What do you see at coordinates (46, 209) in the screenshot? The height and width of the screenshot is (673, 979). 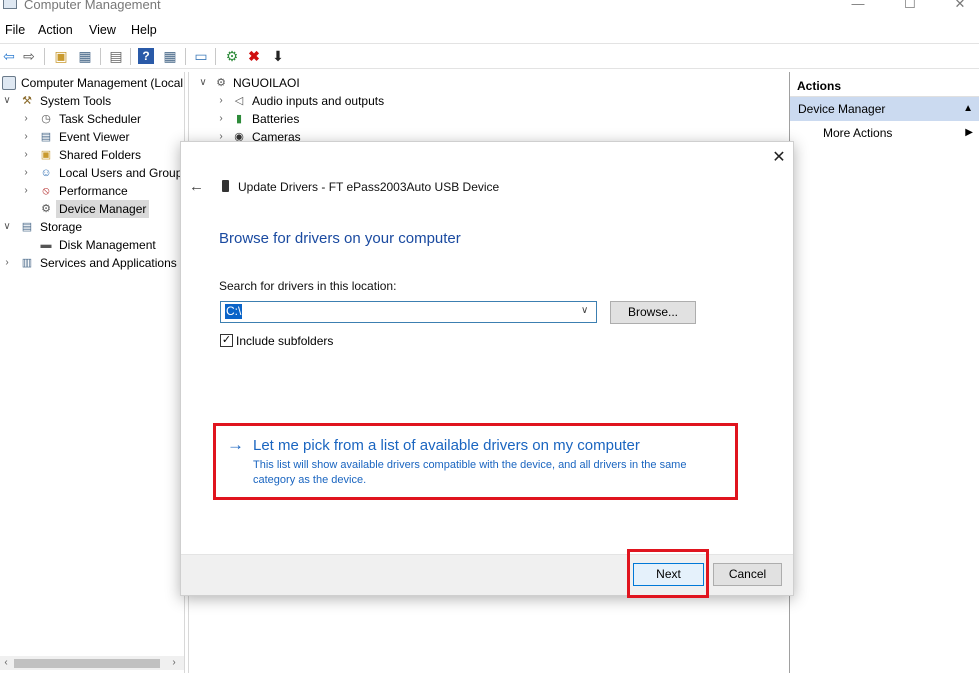 I see `device-manager-icon: ⚙` at bounding box center [46, 209].